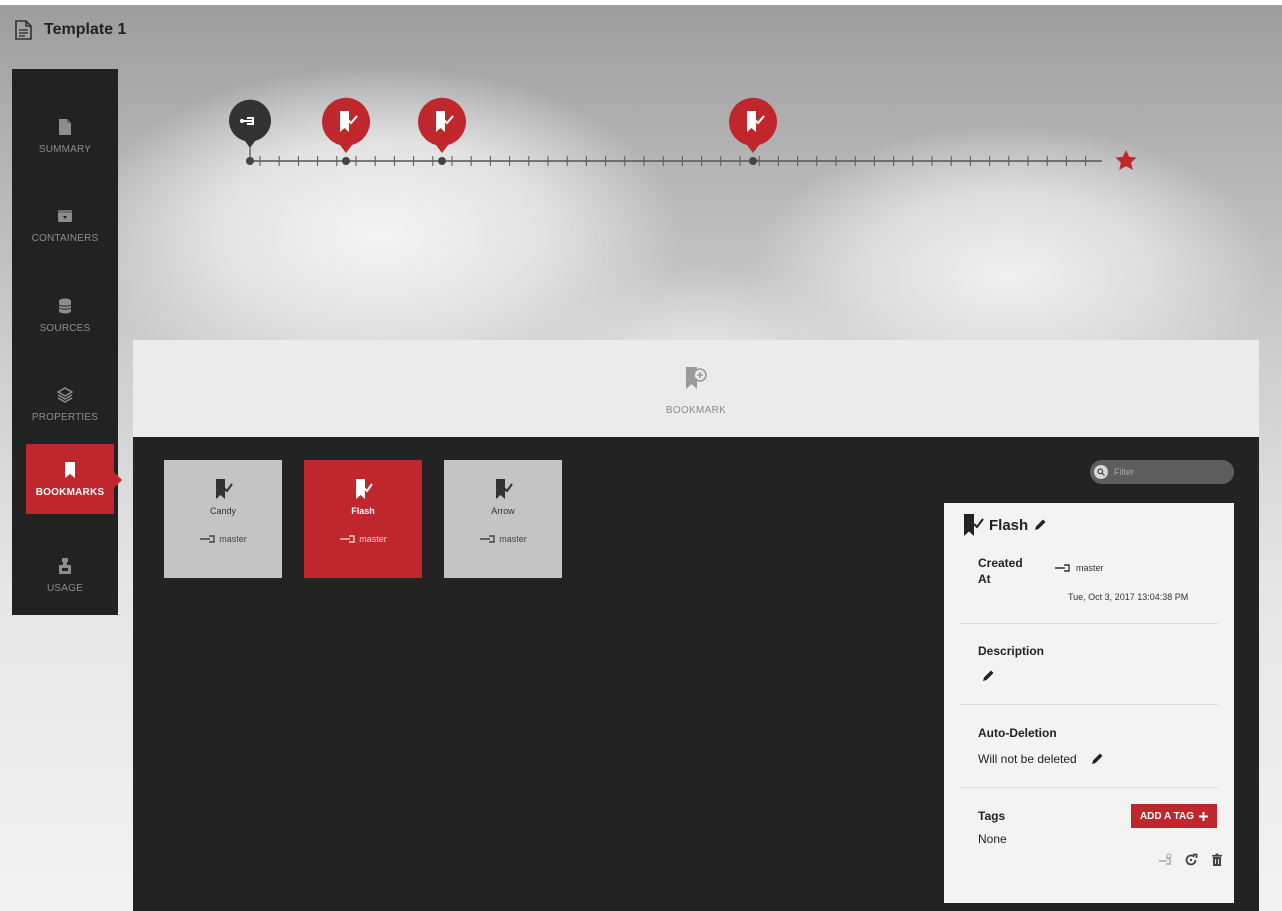 This screenshot has height=911, width=1282. Describe the element at coordinates (65, 417) in the screenshot. I see `sidebar-item-label: PROPERTIES` at that location.